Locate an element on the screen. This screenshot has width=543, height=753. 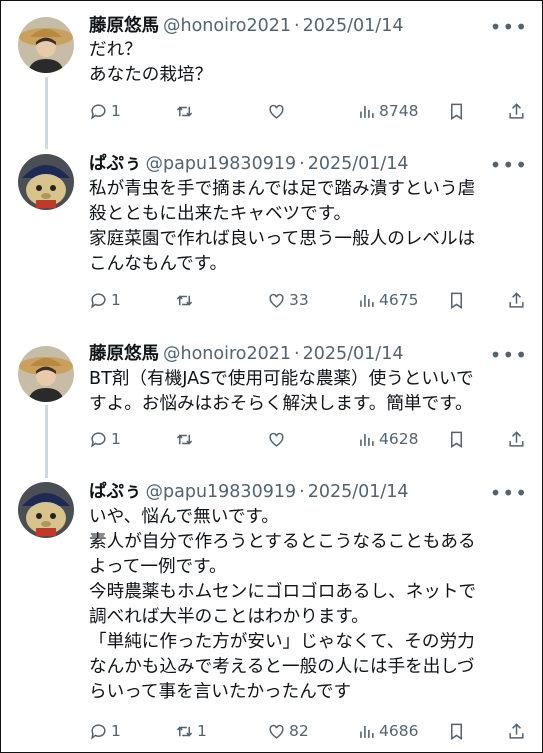
views-count: 4686 is located at coordinates (399, 731).